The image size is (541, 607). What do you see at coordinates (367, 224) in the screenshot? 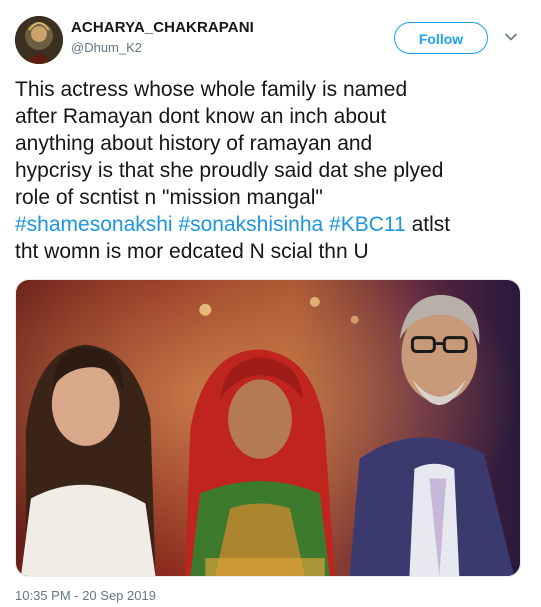
I see `hashtag-link: #KBC11` at bounding box center [367, 224].